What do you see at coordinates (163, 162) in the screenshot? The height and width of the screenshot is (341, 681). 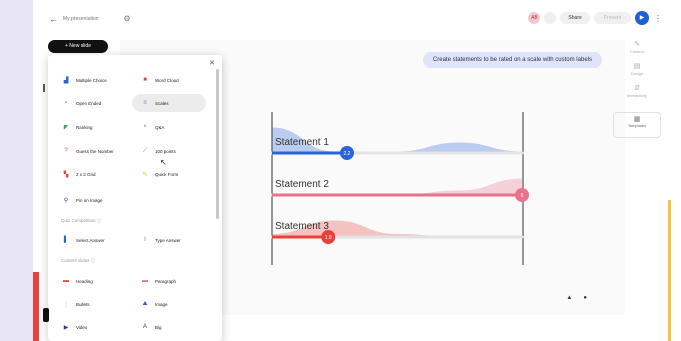 I see `mouse-cursor-icon: ↖` at bounding box center [163, 162].